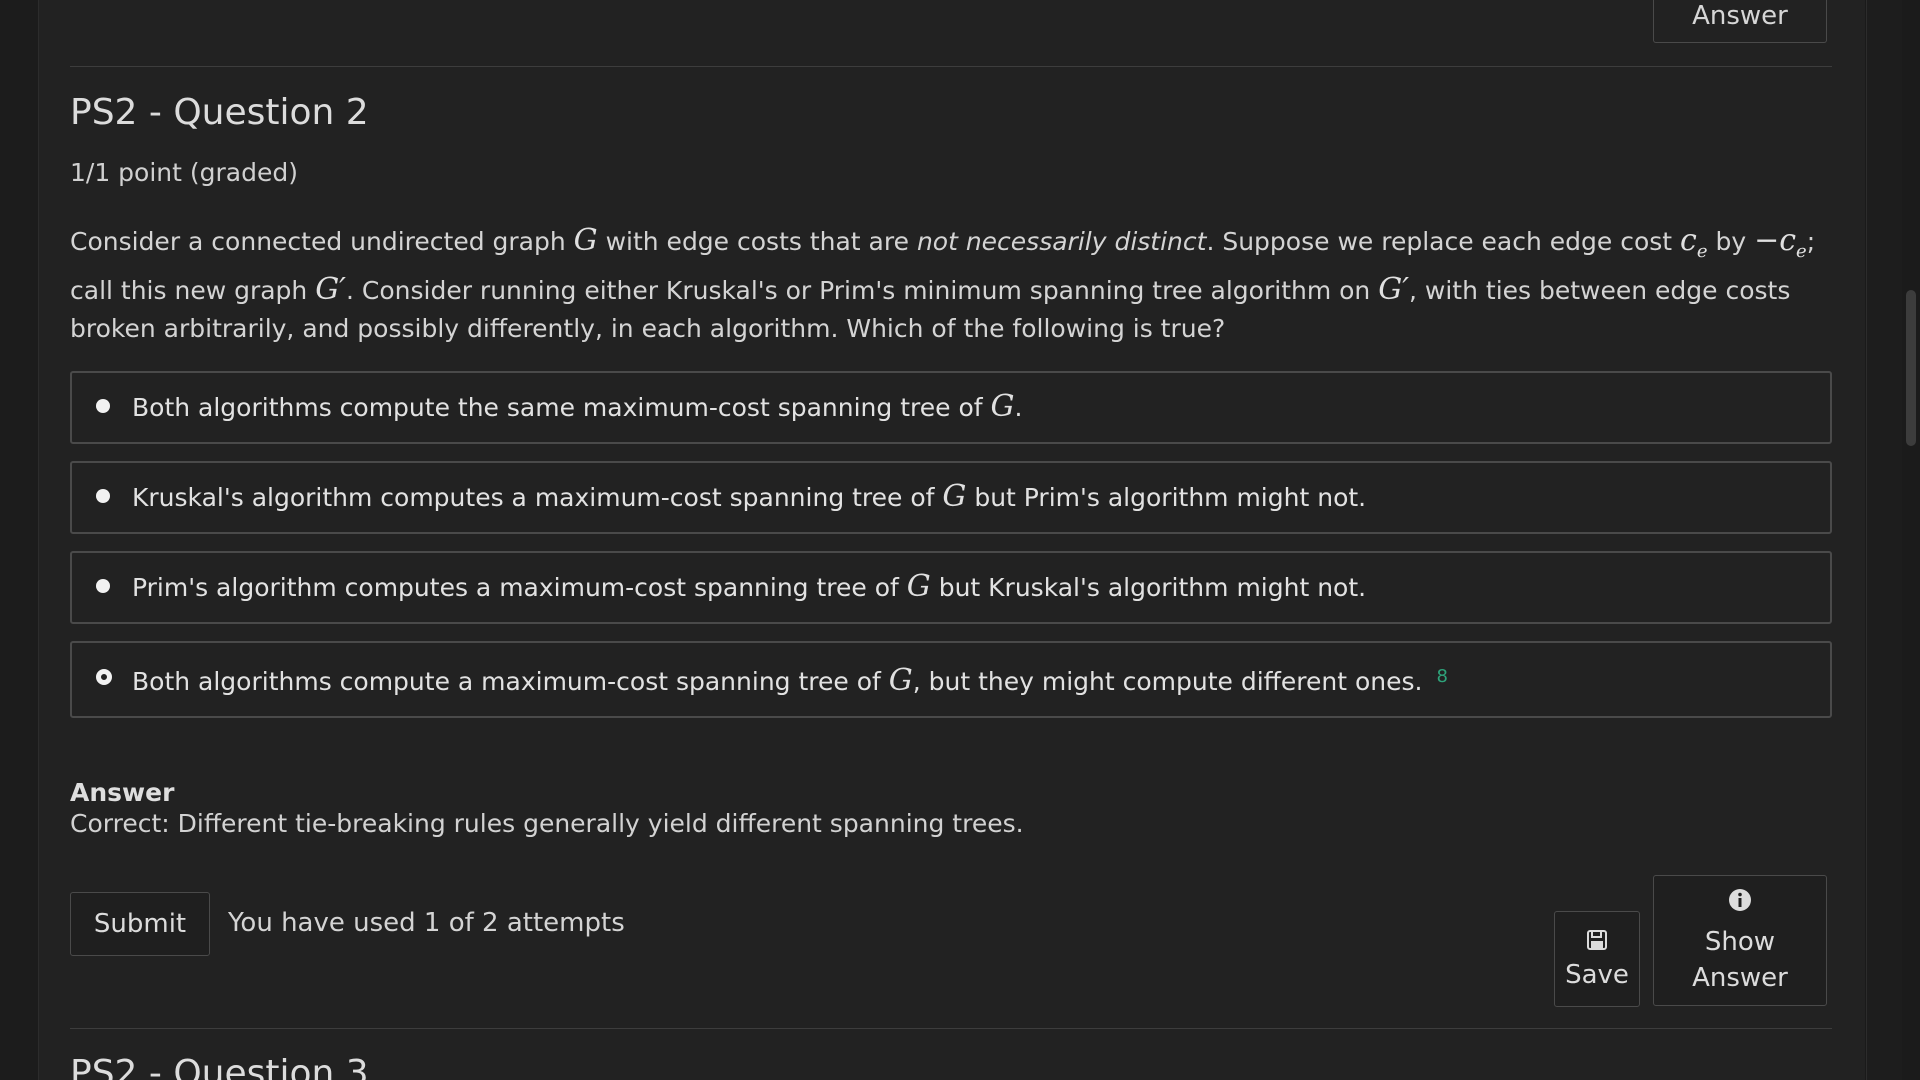  Describe the element at coordinates (122, 792) in the screenshot. I see `answer-heading: Answer` at that location.